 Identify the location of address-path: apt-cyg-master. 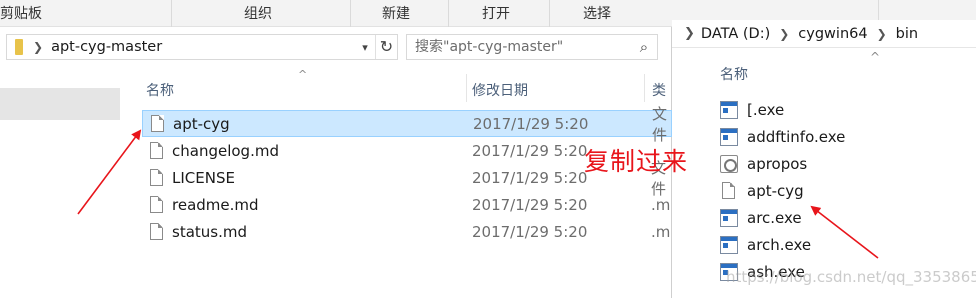
(203, 47).